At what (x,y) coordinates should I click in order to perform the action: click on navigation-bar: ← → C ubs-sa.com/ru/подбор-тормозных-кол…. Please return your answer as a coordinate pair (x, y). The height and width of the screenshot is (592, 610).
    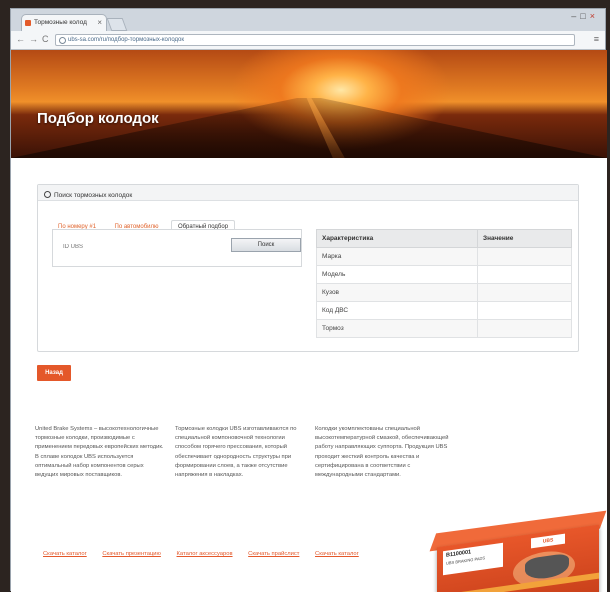
    Looking at the image, I should click on (308, 40).